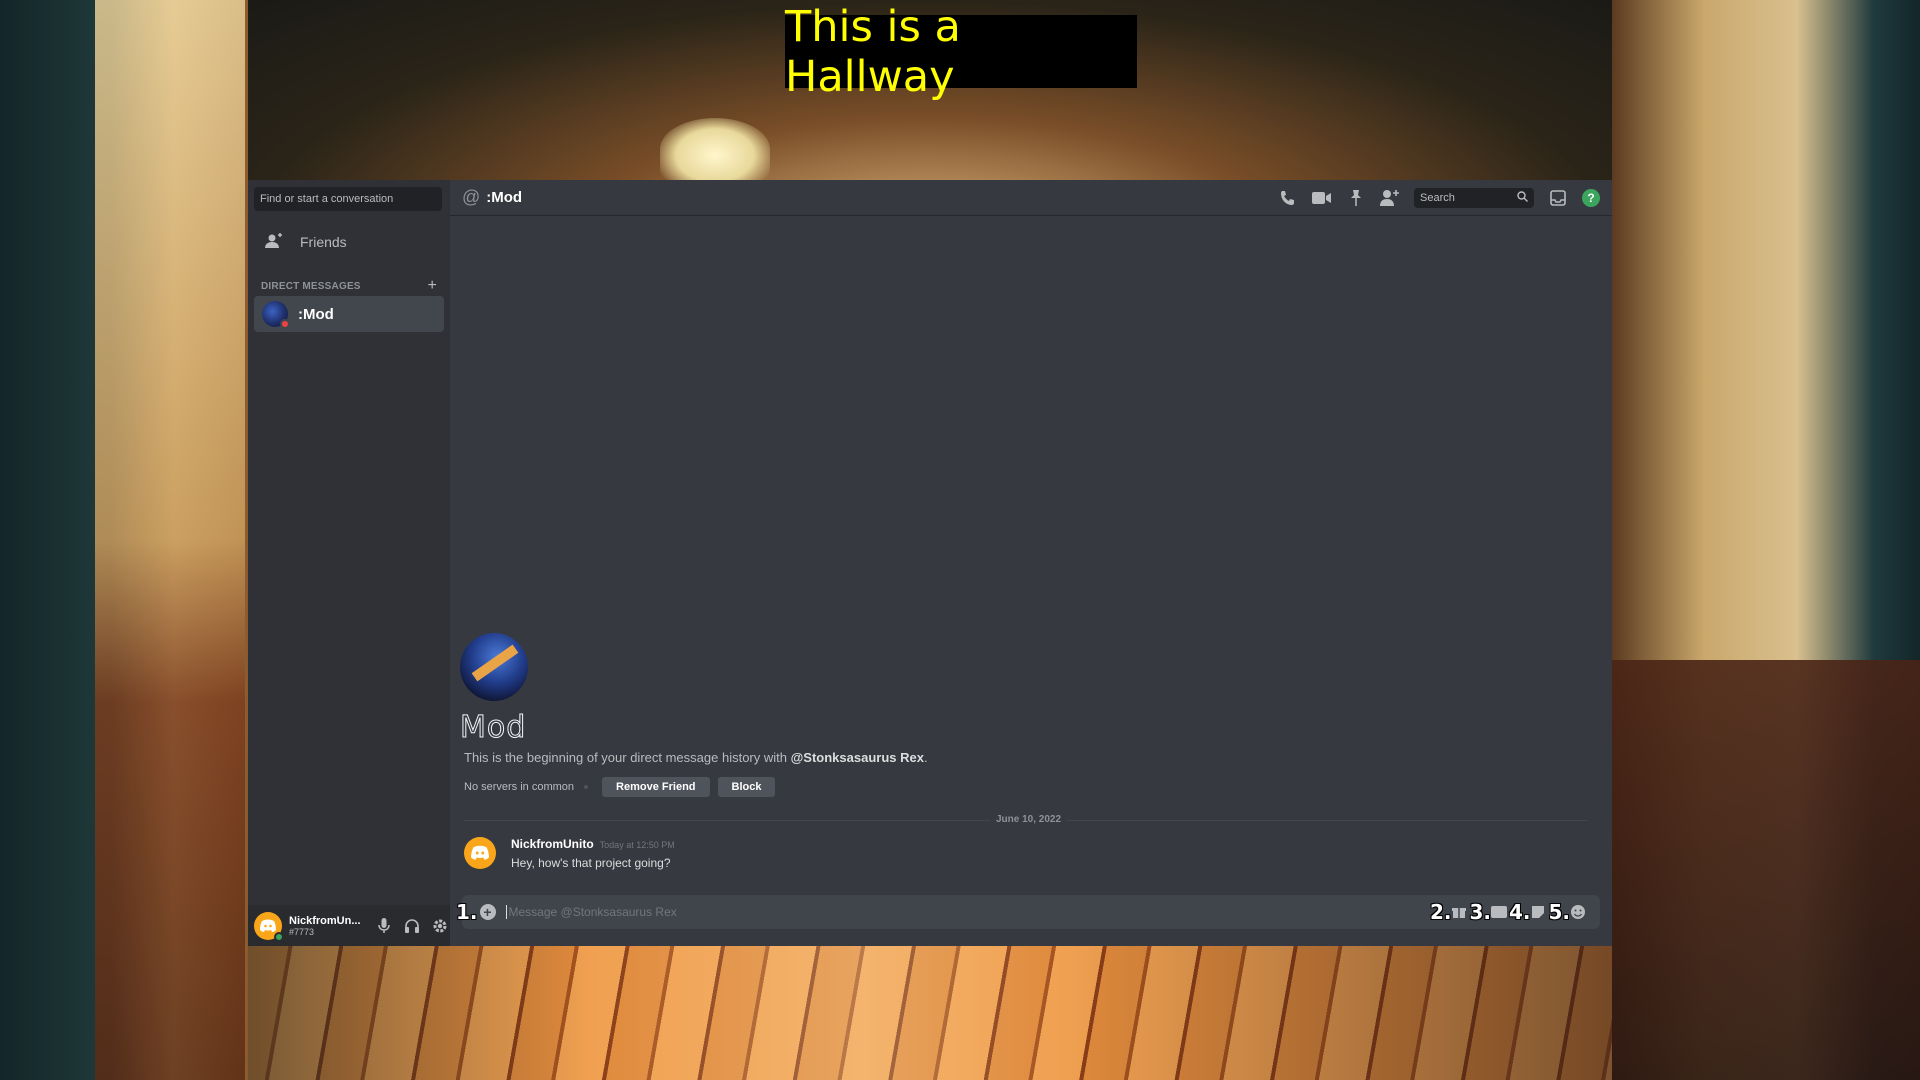 Image resolution: width=1920 pixels, height=1080 pixels. What do you see at coordinates (487, 912) in the screenshot?
I see `attach-plus-icon: +` at bounding box center [487, 912].